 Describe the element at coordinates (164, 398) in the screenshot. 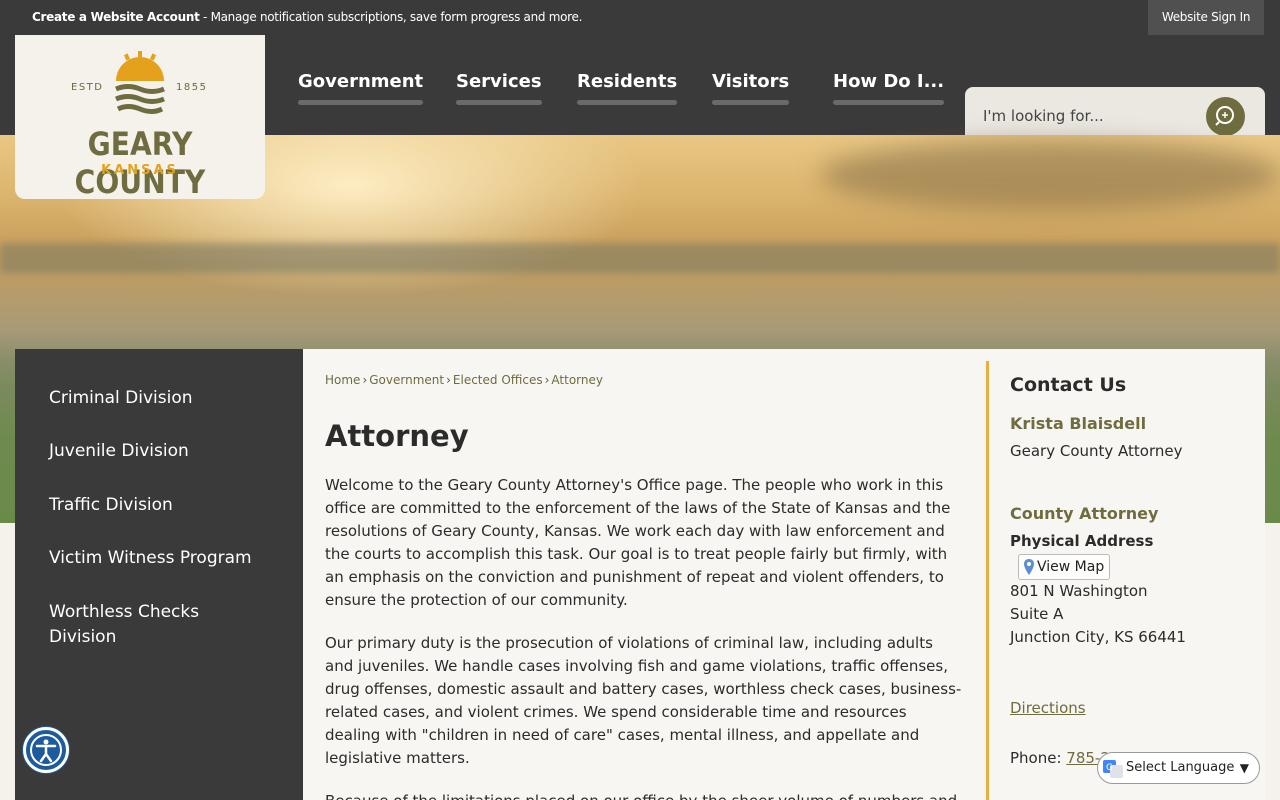

I see `sidebar-item-criminal-division: Criminal Division` at that location.